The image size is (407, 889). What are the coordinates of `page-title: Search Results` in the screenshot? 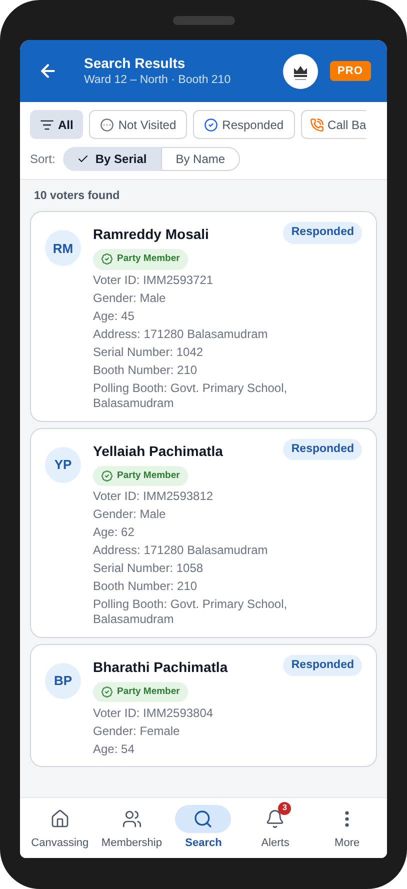 It's located at (135, 63).